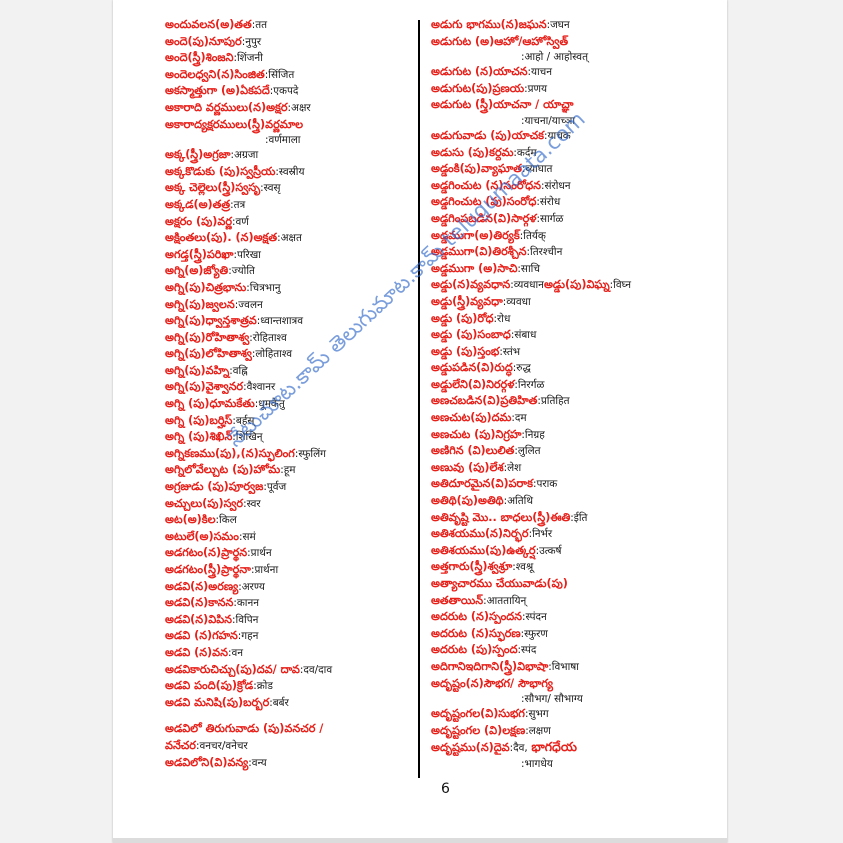 This screenshot has height=843, width=843. What do you see at coordinates (480, 534) in the screenshot?
I see `telugu-term: అతిశయము(న)నిర్భర` at bounding box center [480, 534].